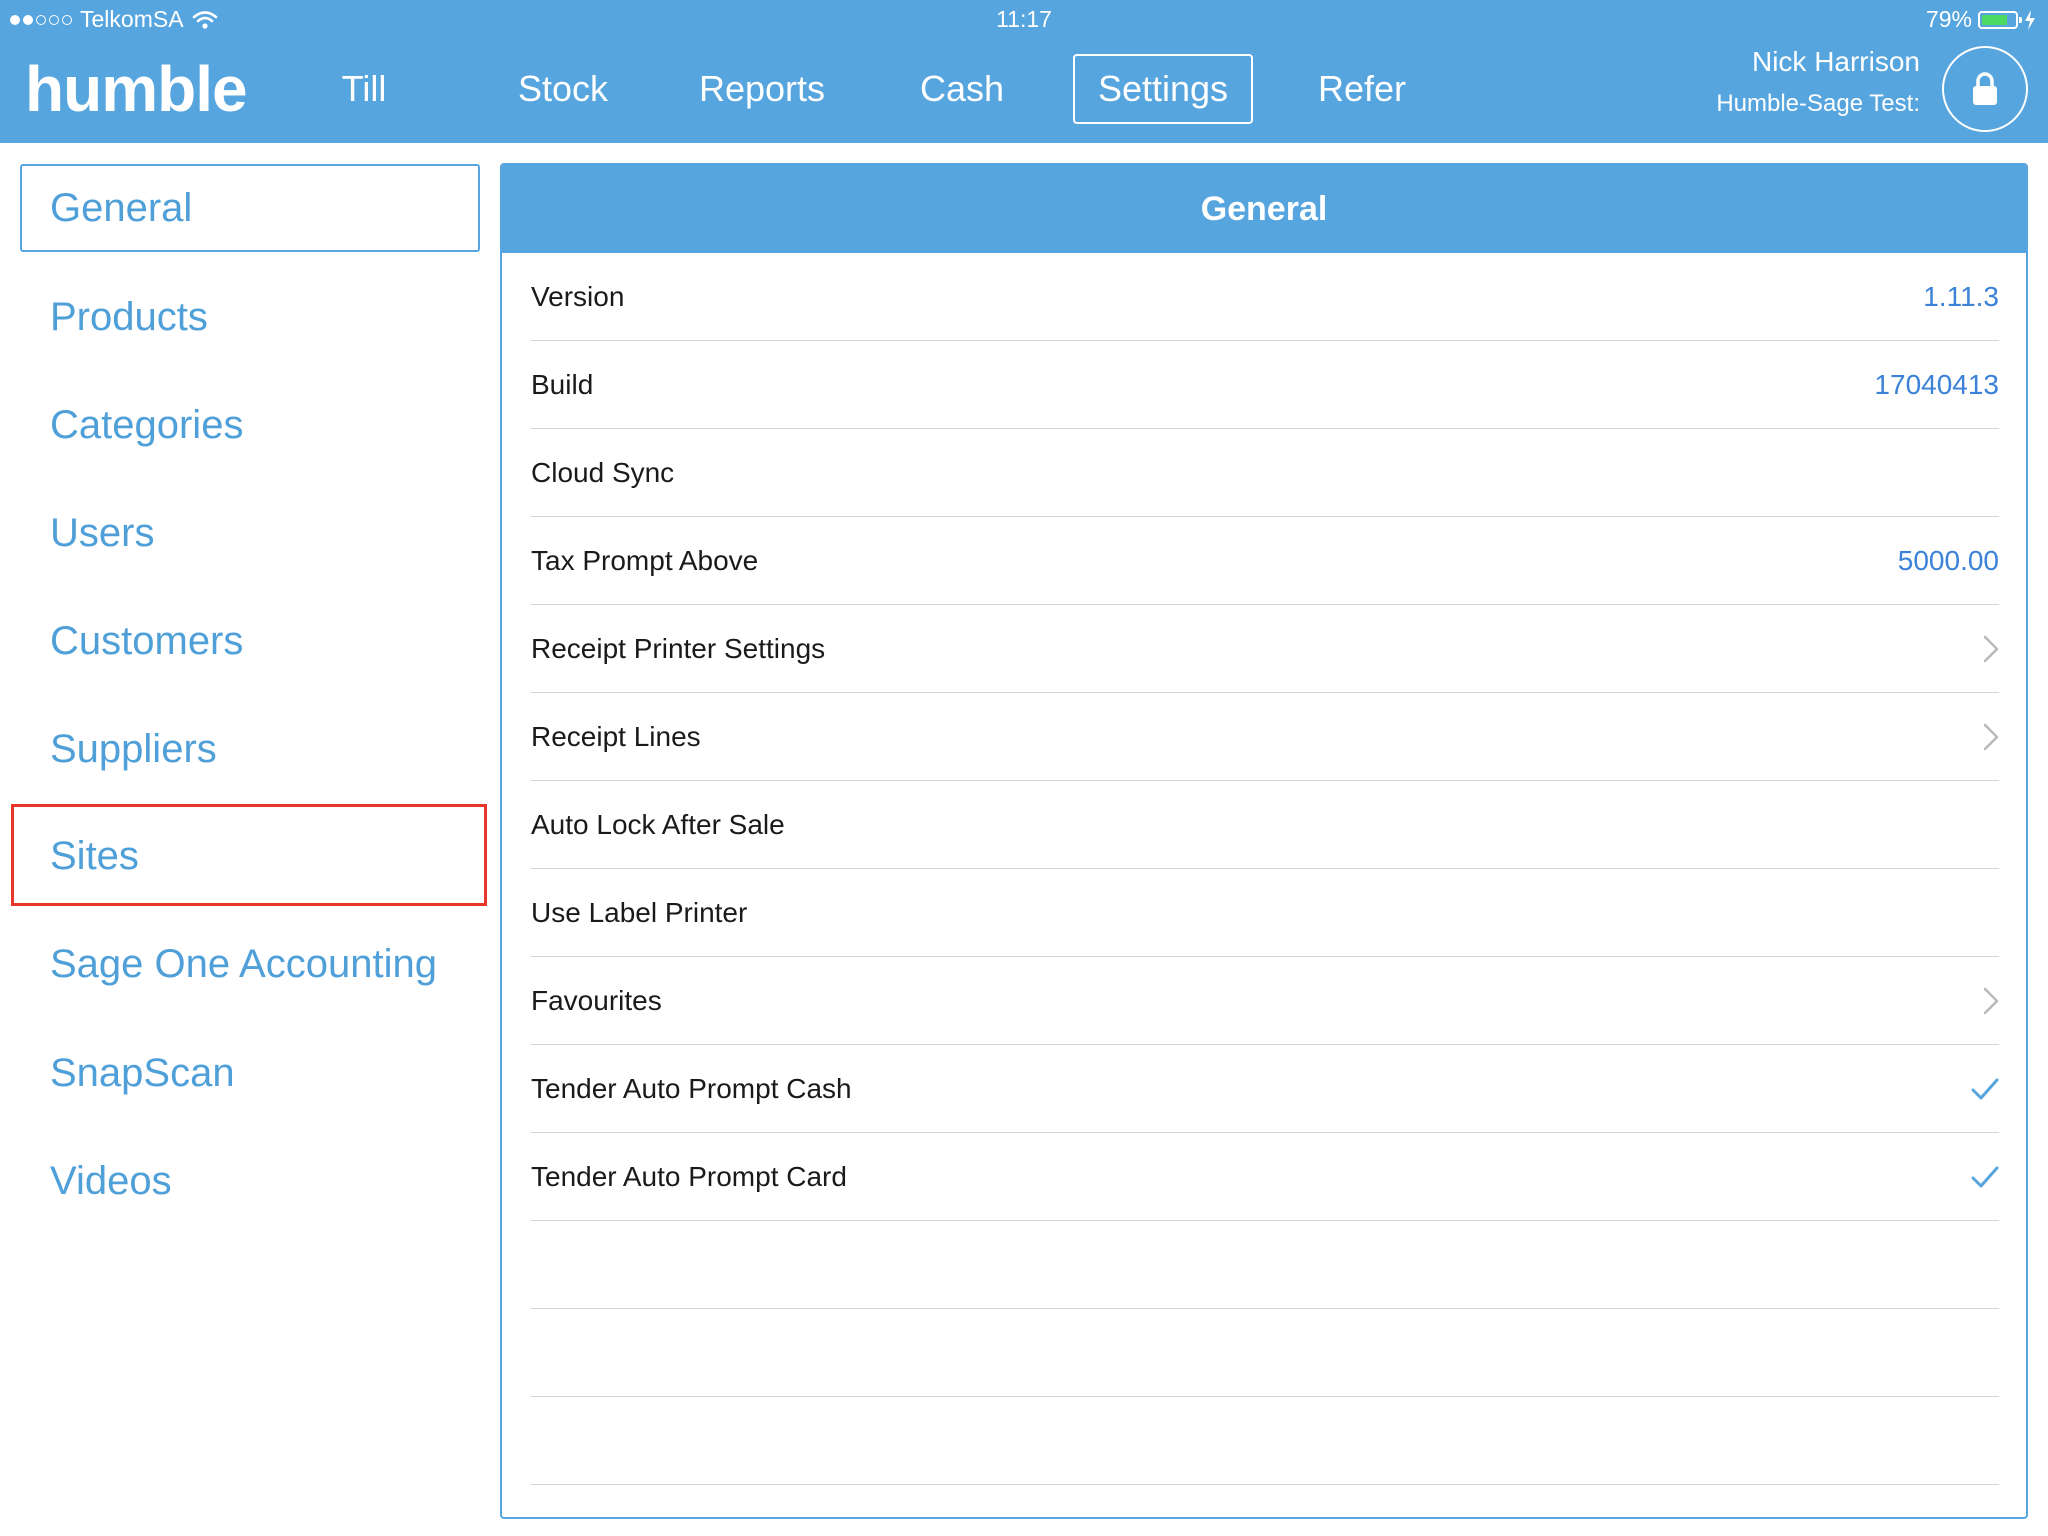 This screenshot has height=1536, width=2048. I want to click on setting-row-tender-auto-prompt-cash: Tender Auto Prompt Cash, so click(1265, 1089).